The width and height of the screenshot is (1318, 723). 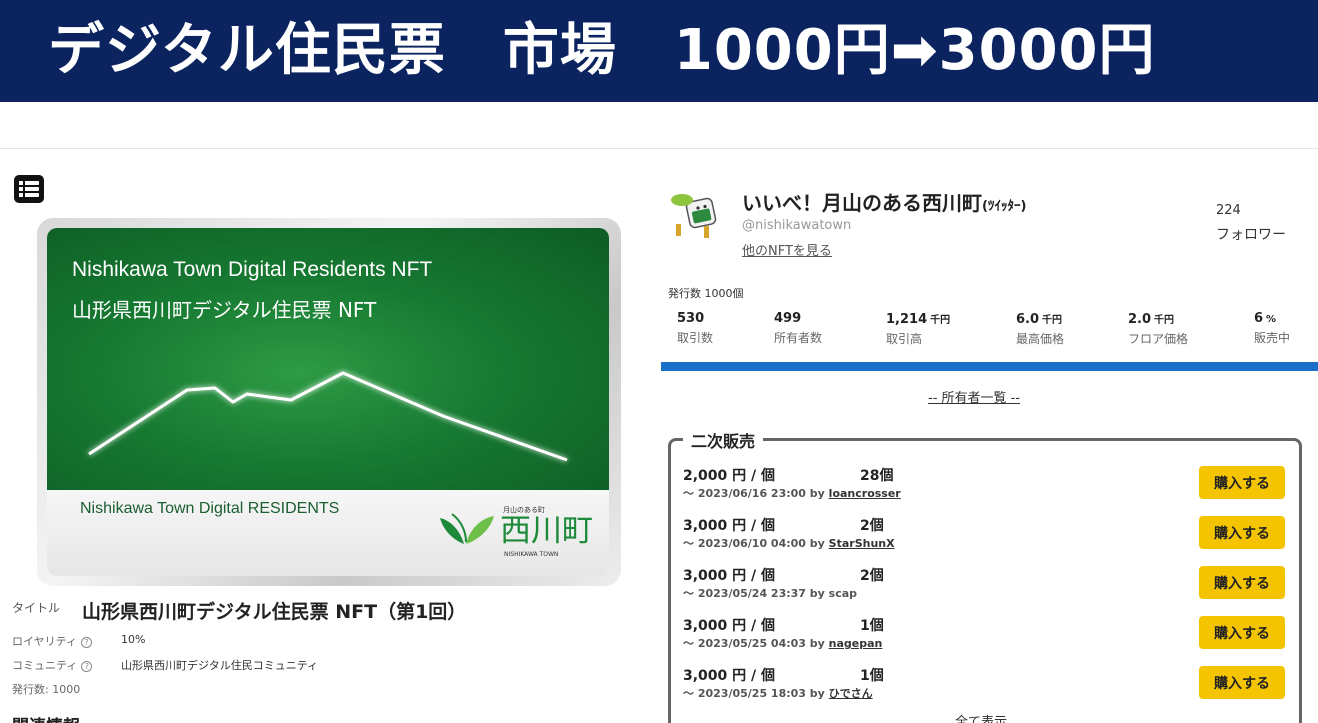 I want to click on seller-link: ひでさん, so click(x=851, y=693).